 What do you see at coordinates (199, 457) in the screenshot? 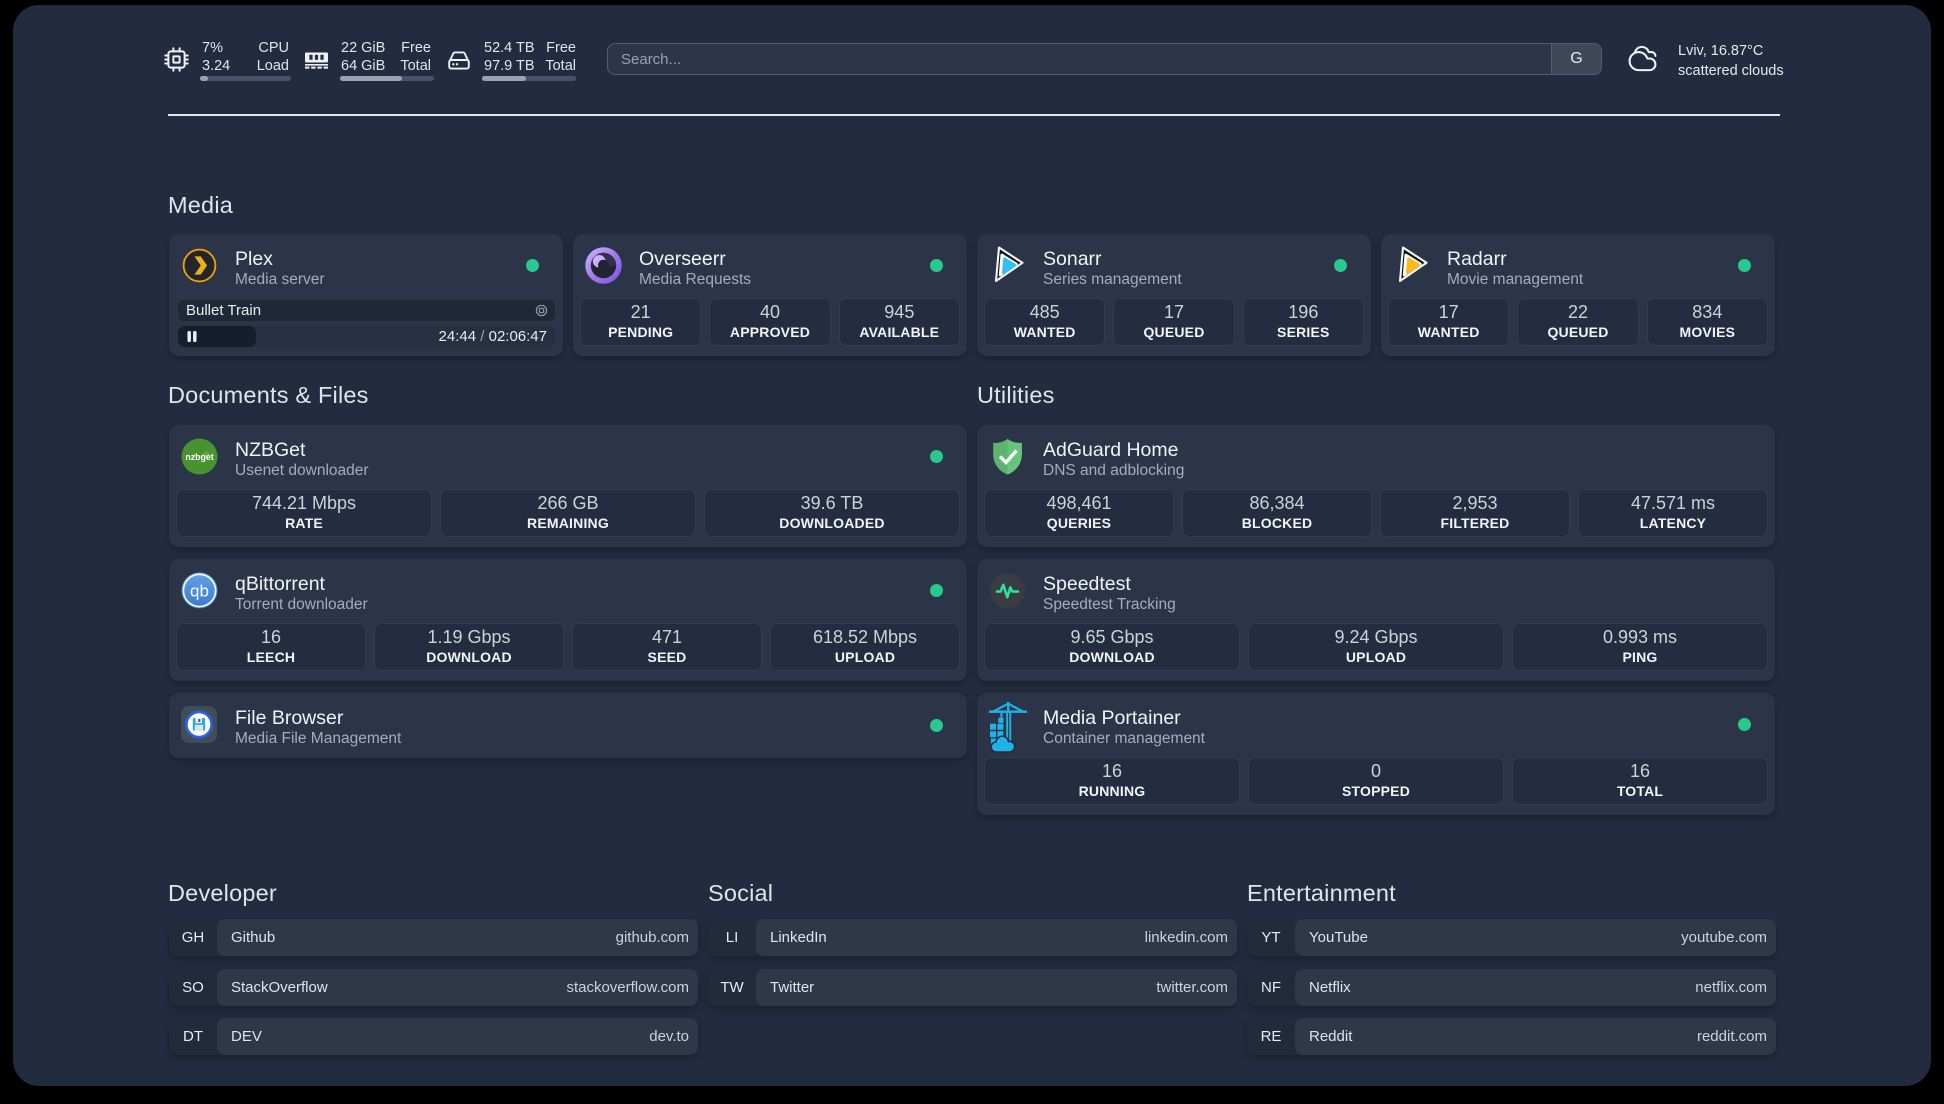
I see `svg-text: nzbget` at bounding box center [199, 457].